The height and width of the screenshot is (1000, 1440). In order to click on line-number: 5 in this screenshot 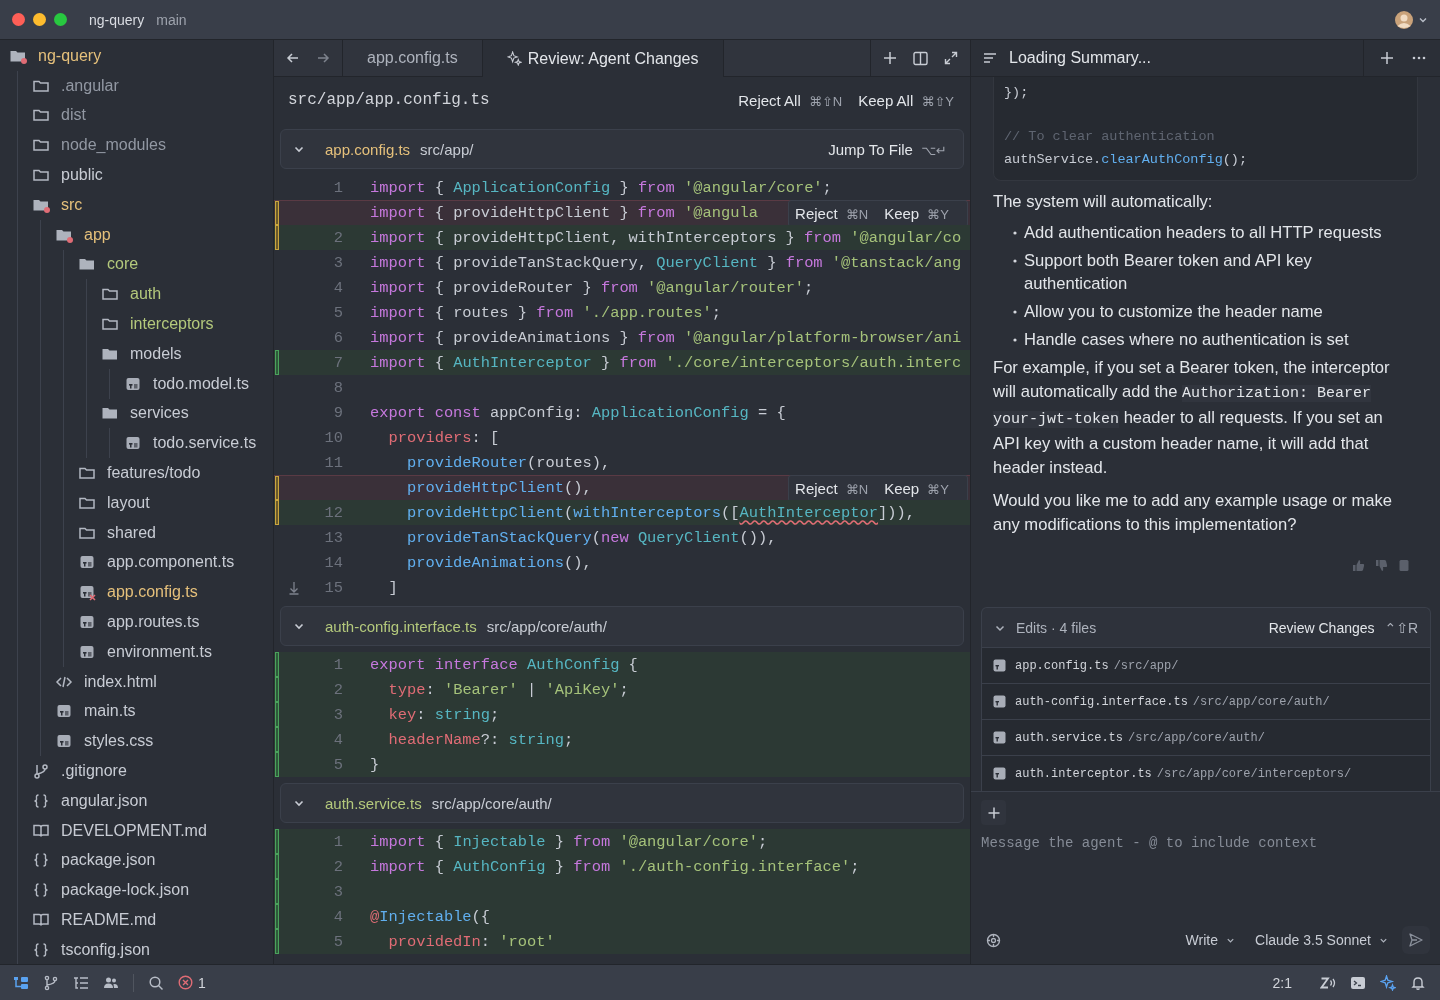, I will do `click(337, 941)`.